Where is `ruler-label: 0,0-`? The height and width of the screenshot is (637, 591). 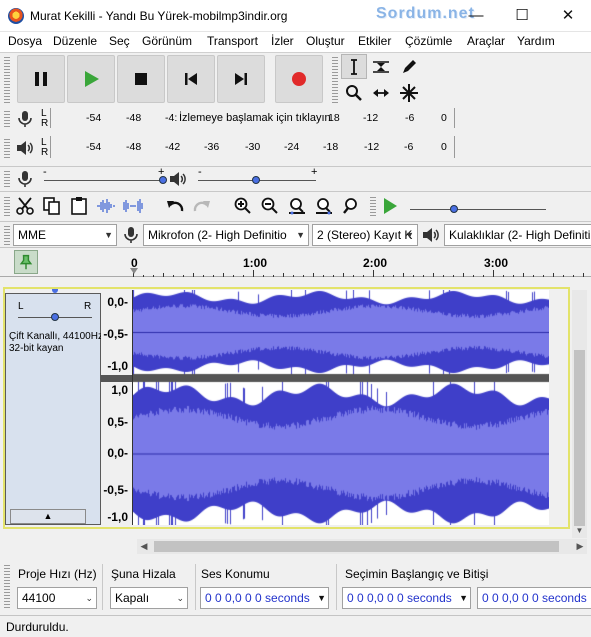 ruler-label: 0,0- is located at coordinates (117, 302).